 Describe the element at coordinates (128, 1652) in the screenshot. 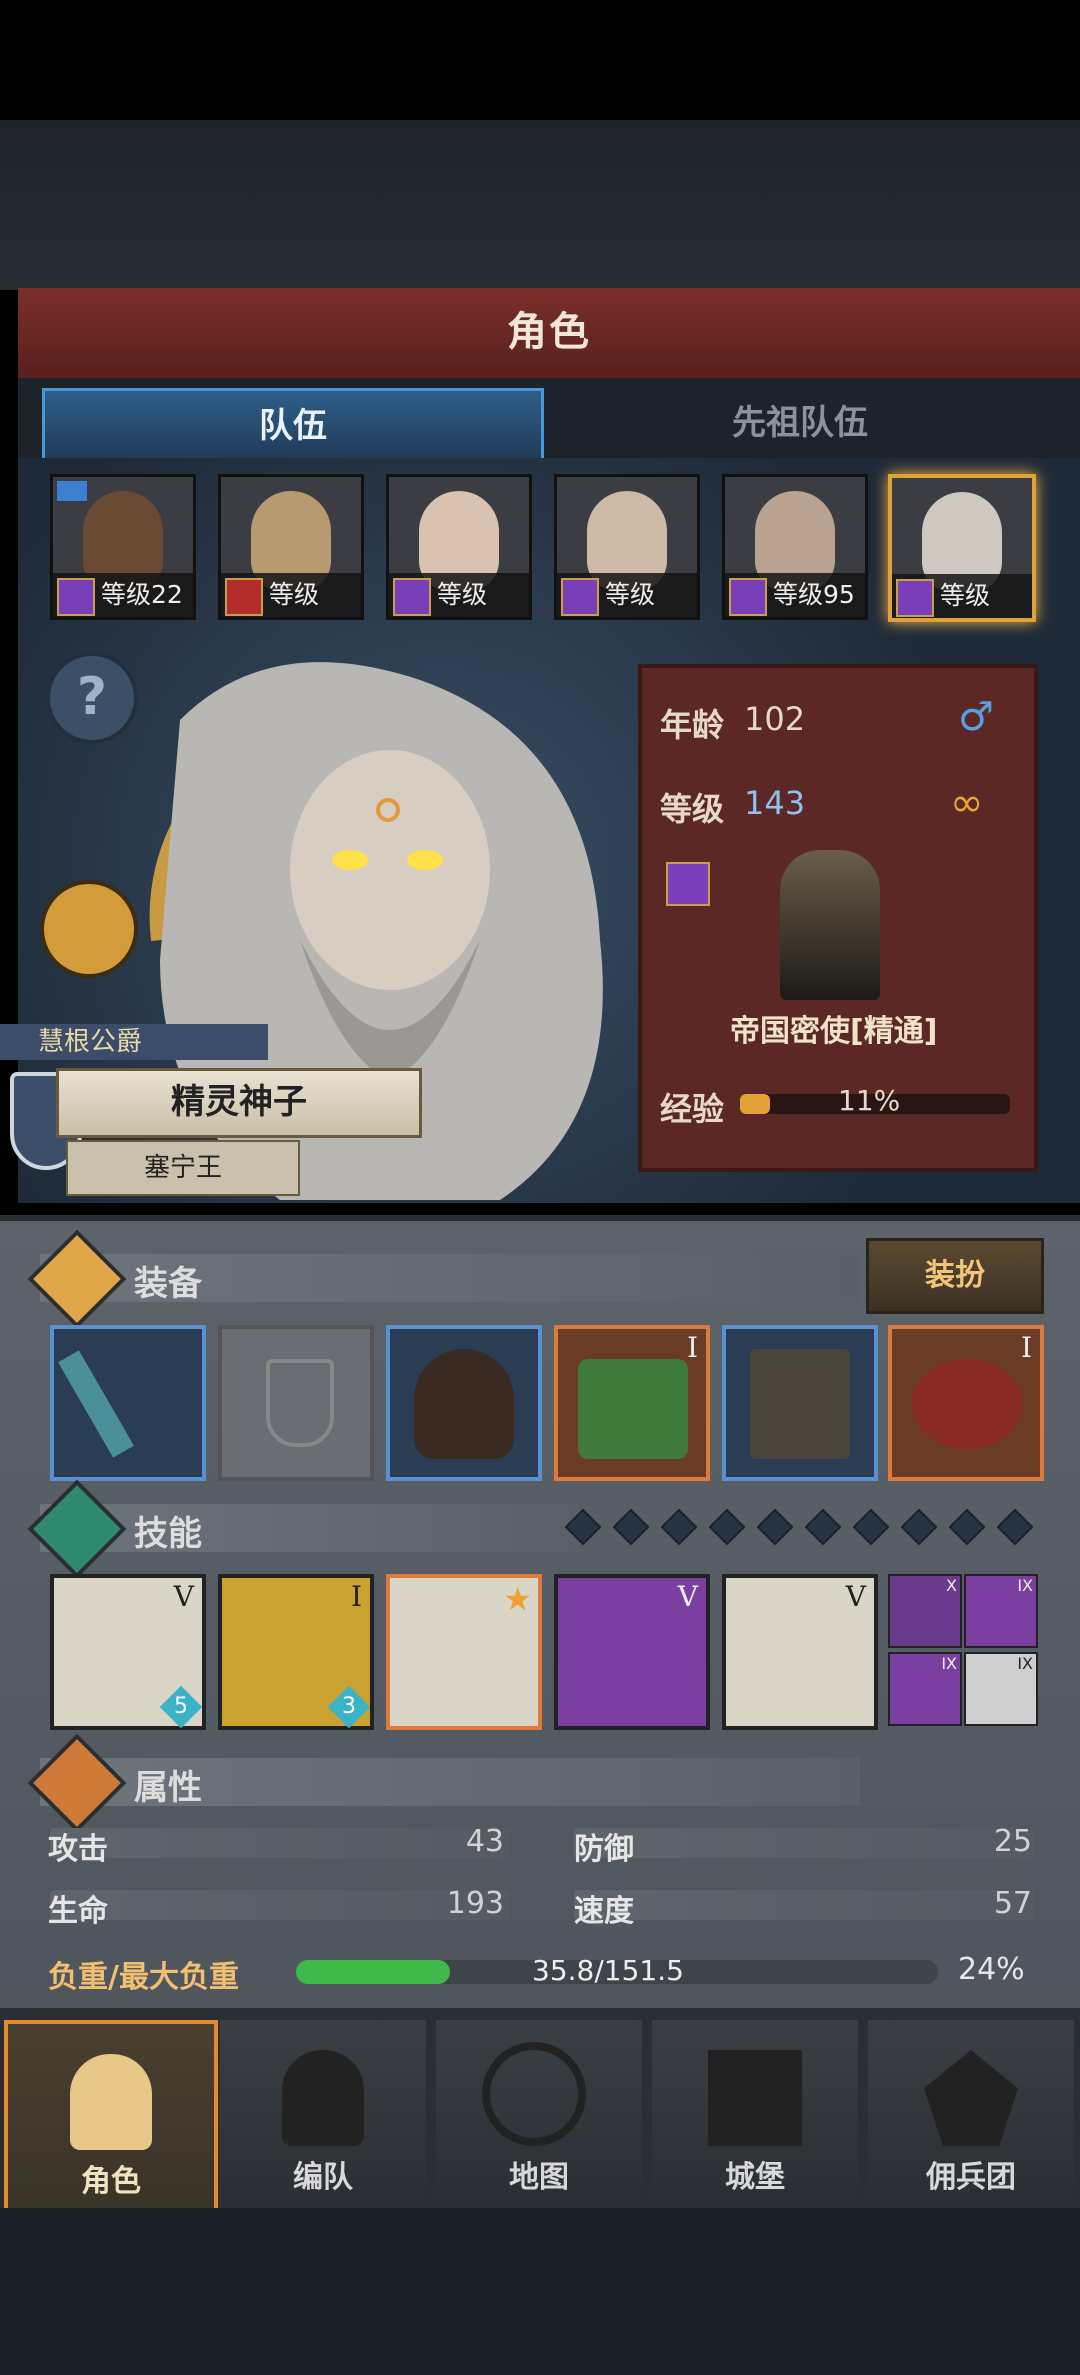

I see `skill-spear-guard: V 5` at that location.